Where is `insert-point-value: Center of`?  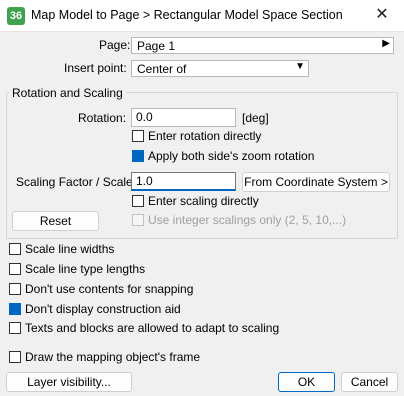 insert-point-value: Center of is located at coordinates (162, 69).